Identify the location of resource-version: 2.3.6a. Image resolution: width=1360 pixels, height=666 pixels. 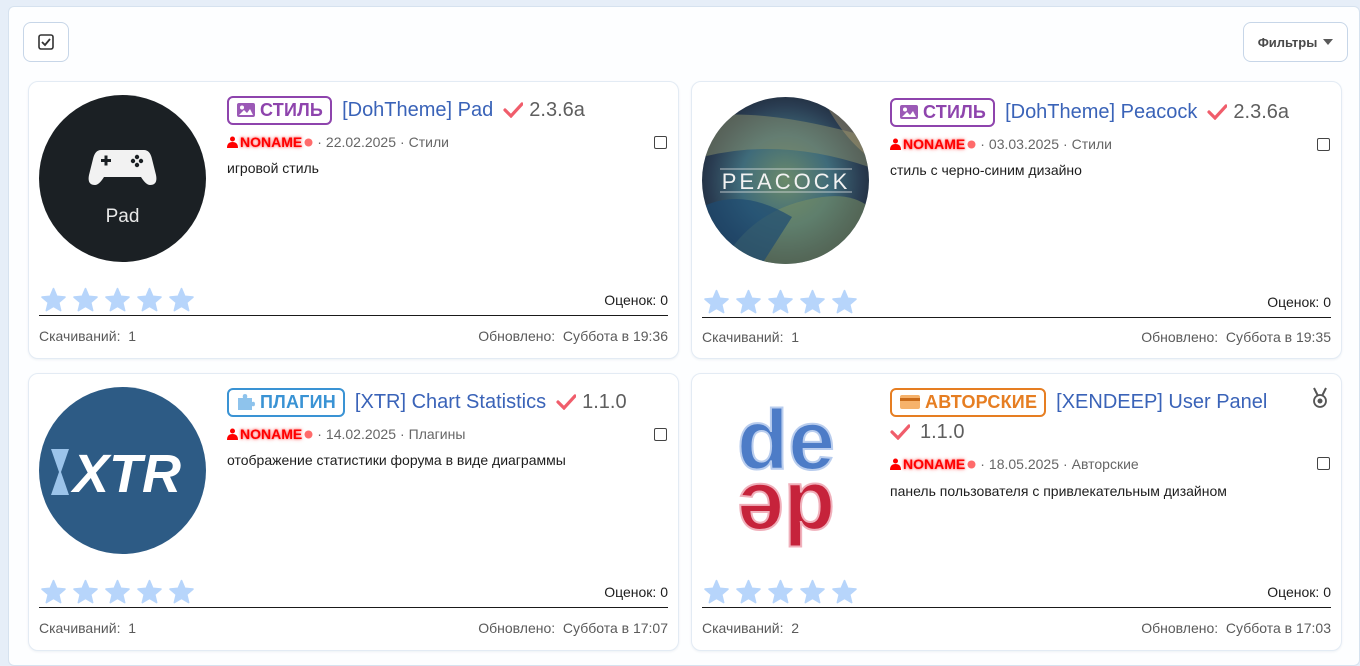
(1248, 112).